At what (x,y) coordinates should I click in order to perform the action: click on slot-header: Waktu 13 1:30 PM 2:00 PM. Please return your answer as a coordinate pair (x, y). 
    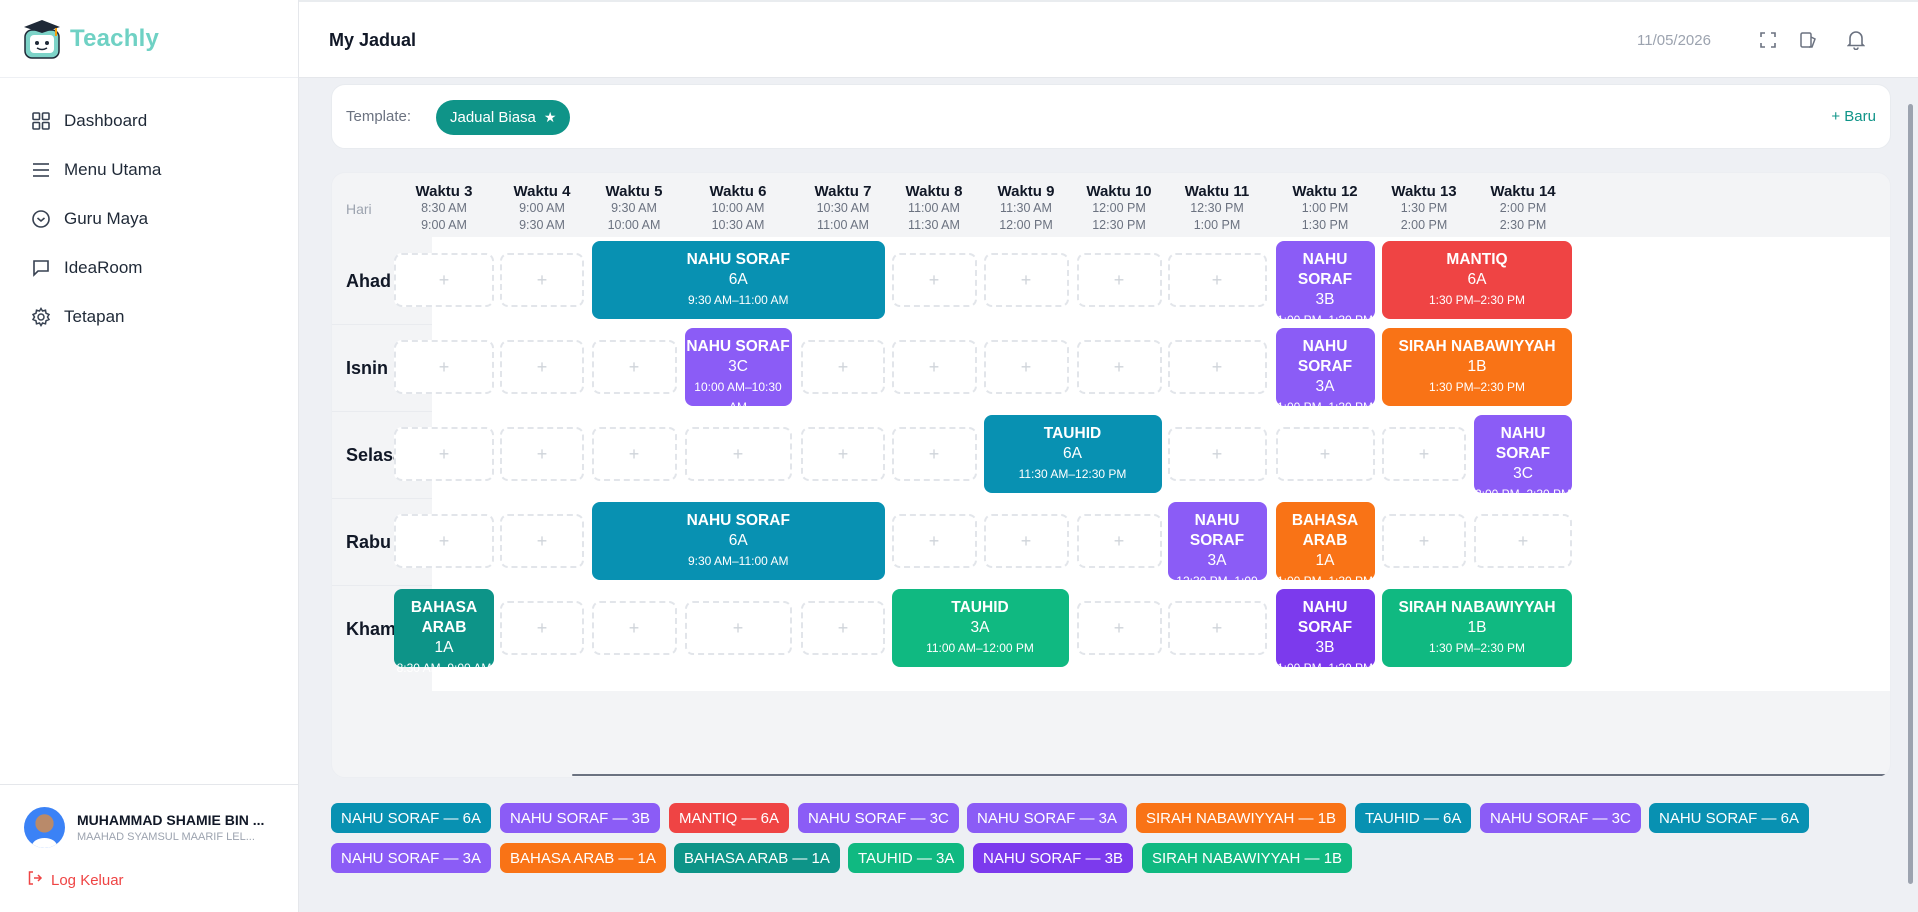
    Looking at the image, I should click on (1424, 208).